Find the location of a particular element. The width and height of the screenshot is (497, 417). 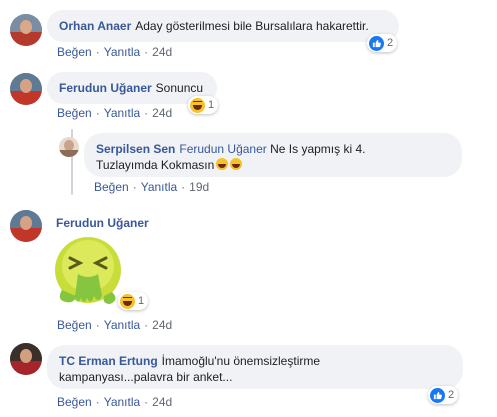

reply-time: 19d is located at coordinates (199, 187).